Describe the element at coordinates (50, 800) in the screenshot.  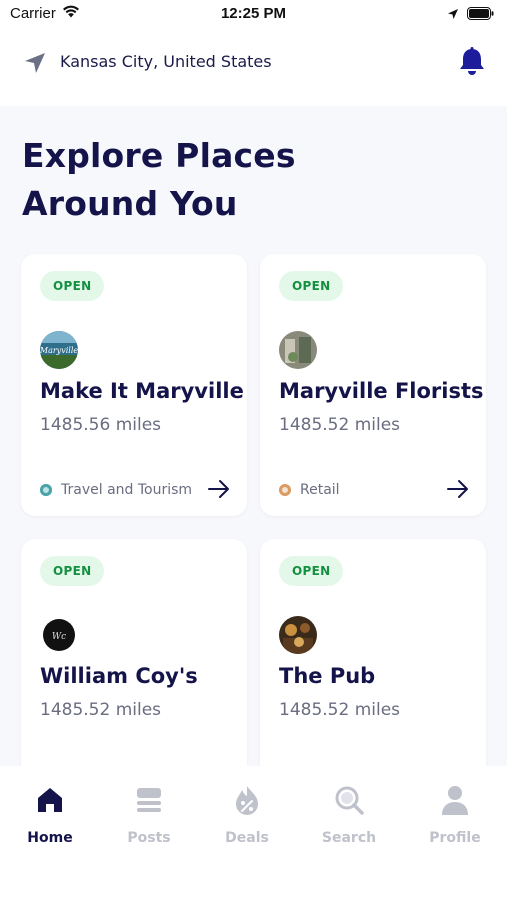
I see `home-icon` at that location.